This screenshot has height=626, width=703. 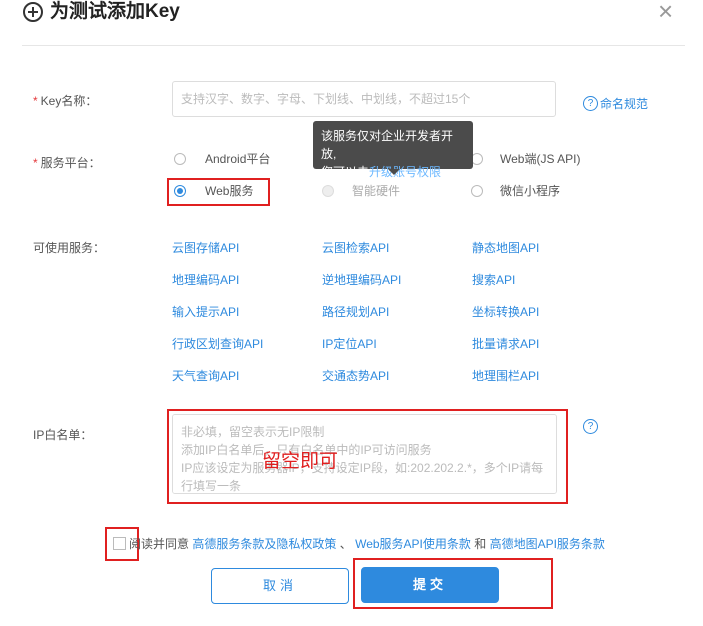 What do you see at coordinates (355, 248) in the screenshot?
I see `service-link: 云图检索API` at bounding box center [355, 248].